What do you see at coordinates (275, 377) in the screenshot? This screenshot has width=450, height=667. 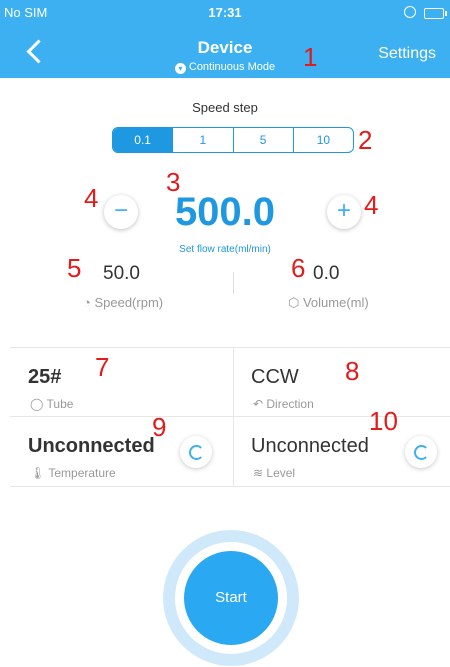 I see `direction-value: CCW` at bounding box center [275, 377].